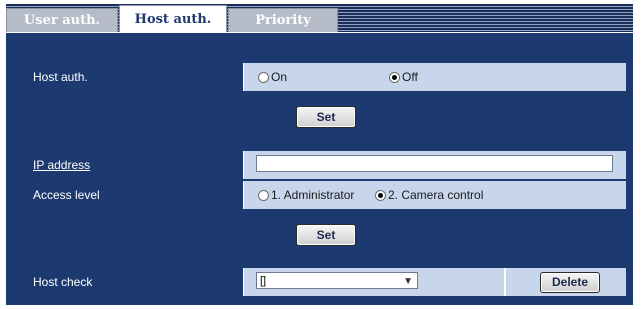 This screenshot has height=309, width=641. I want to click on access-camera-control-radio, so click(380, 195).